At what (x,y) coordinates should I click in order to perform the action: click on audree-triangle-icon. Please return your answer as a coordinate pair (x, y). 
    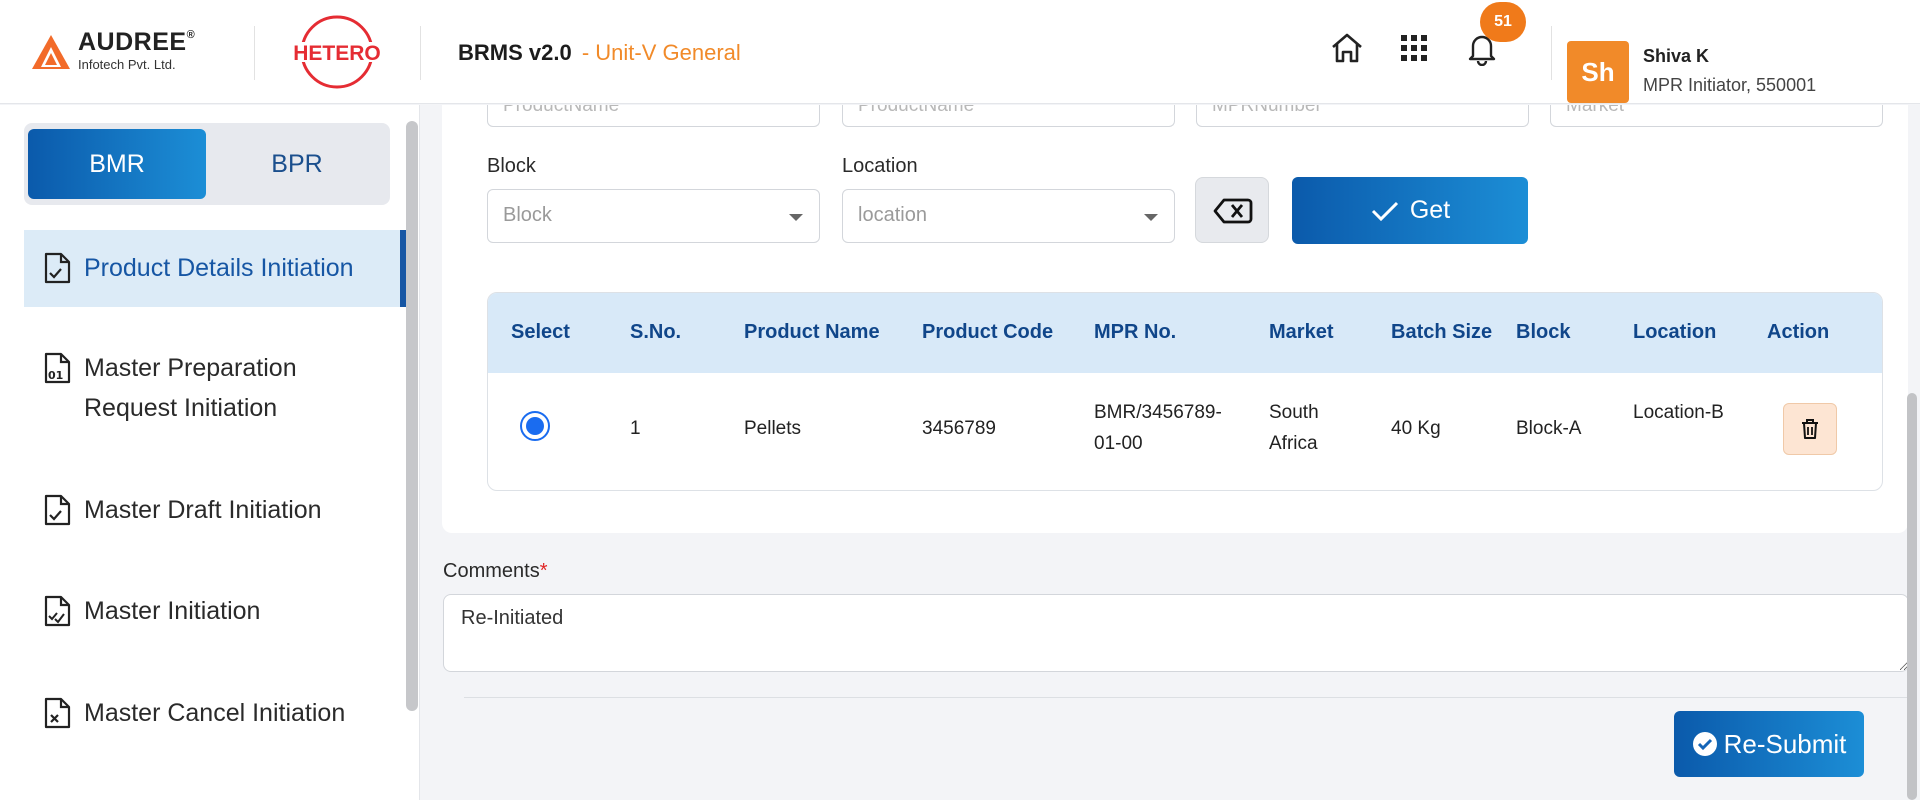
    Looking at the image, I should click on (51, 51).